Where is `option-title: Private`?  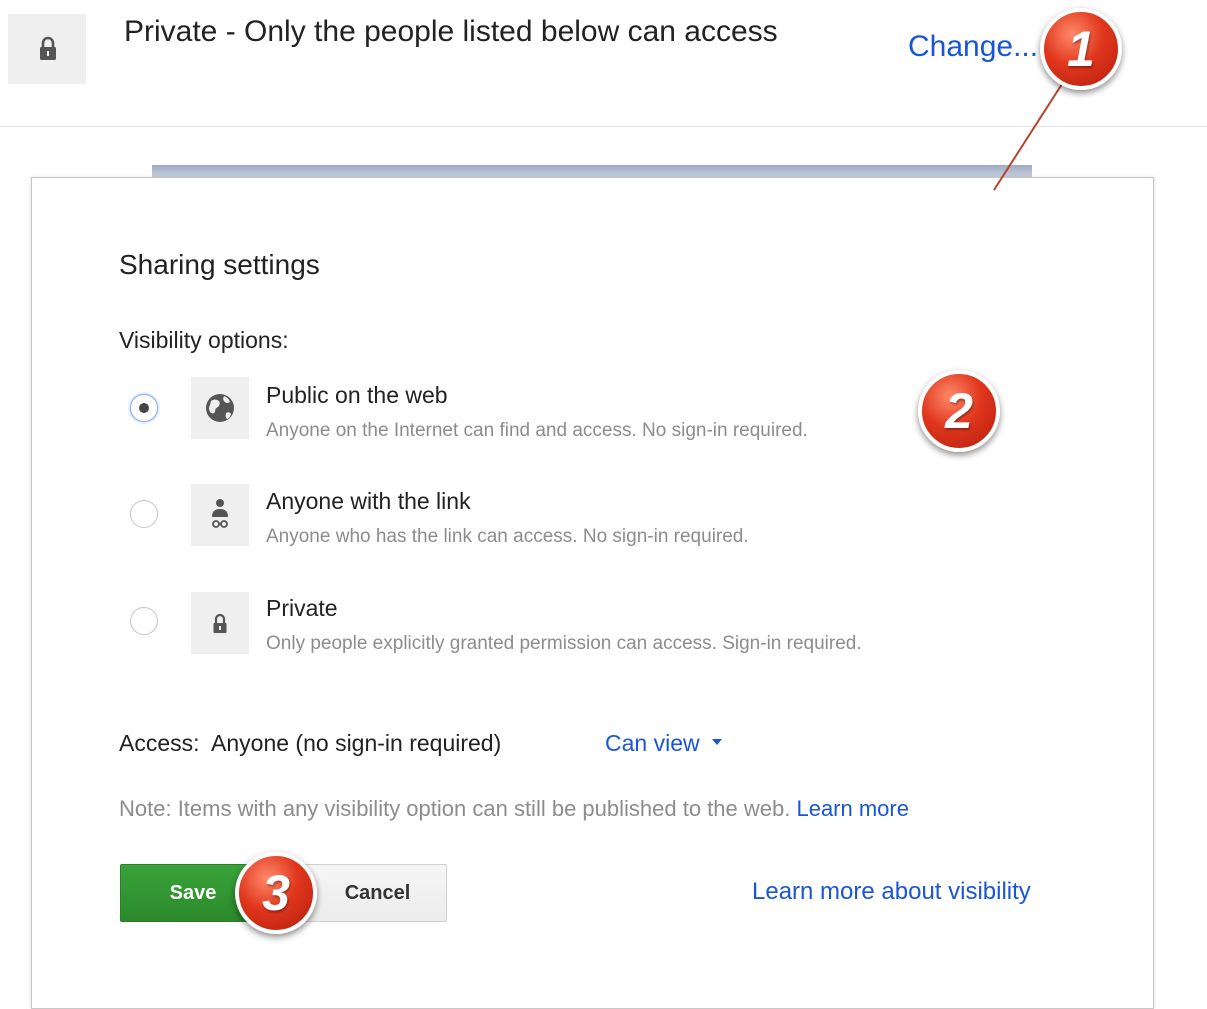
option-title: Private is located at coordinates (302, 608).